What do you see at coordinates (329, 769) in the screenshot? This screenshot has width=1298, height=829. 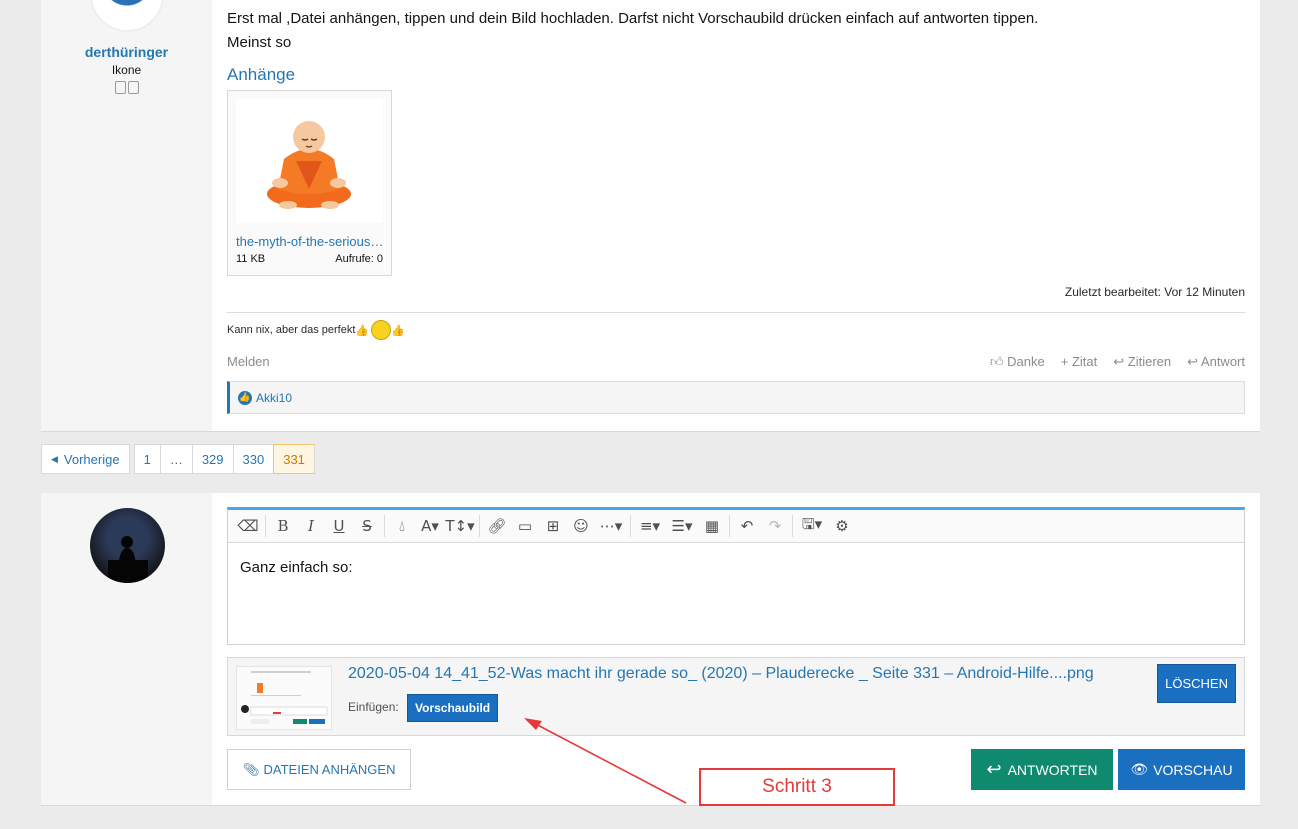 I see `attach-label: DATEIEN ANHÄNGEN` at bounding box center [329, 769].